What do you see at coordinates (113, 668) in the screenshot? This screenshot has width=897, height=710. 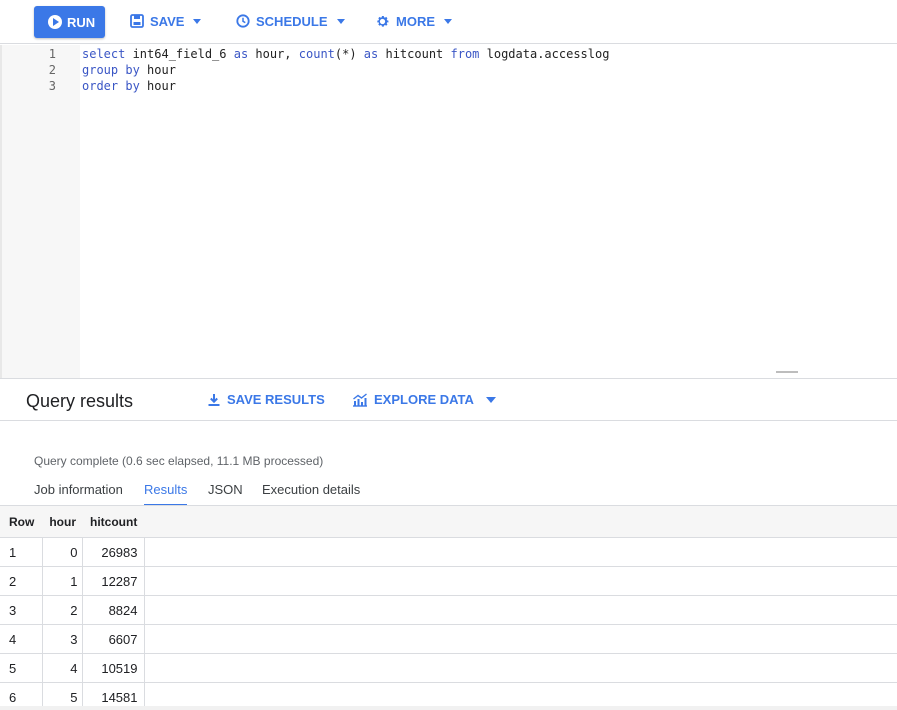 I see `cell-hitcount: 10519` at bounding box center [113, 668].